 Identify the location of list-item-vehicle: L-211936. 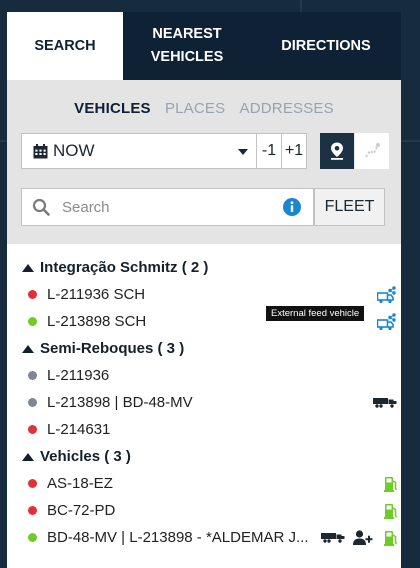
(204, 375).